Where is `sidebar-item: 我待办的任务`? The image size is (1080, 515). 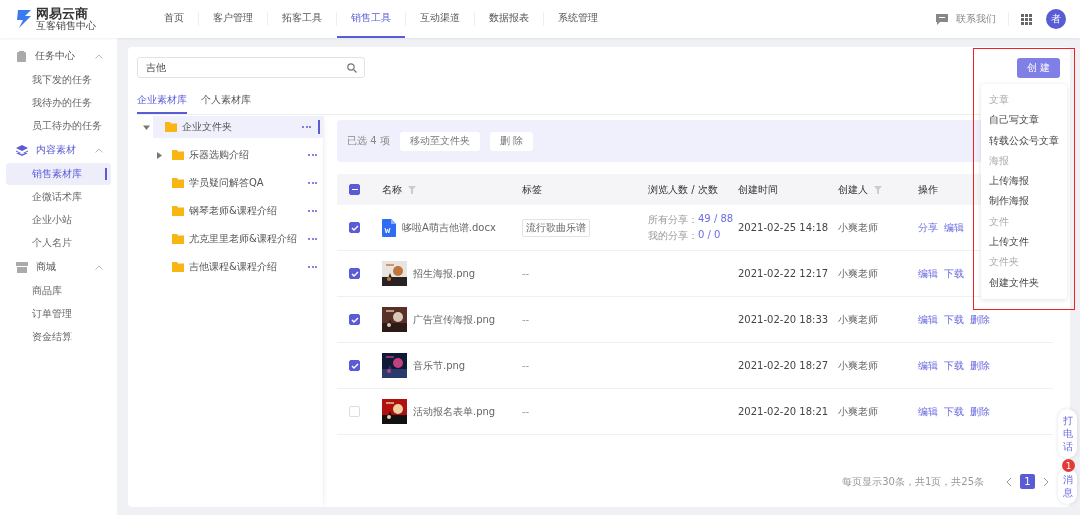 sidebar-item: 我待办的任务 is located at coordinates (58, 103).